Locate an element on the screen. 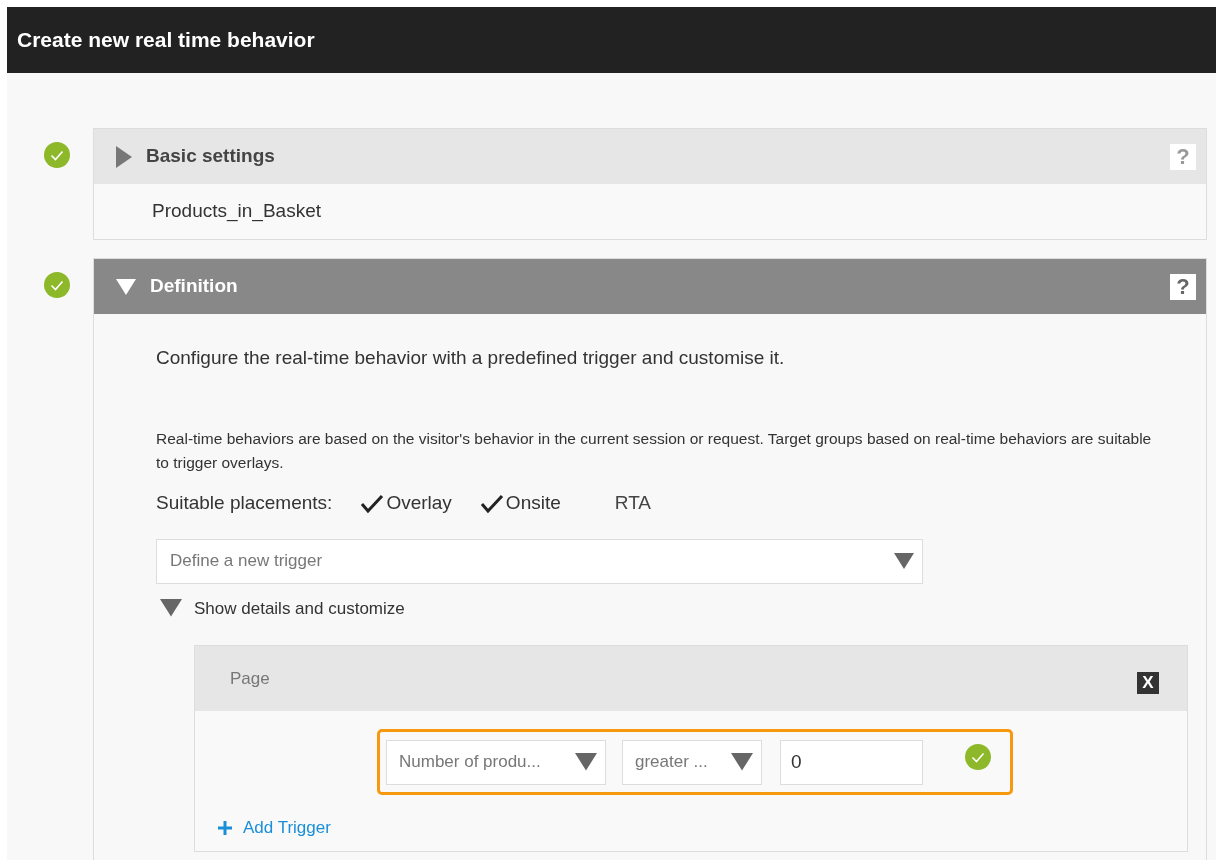  caret-right-icon is located at coordinates (124, 156).